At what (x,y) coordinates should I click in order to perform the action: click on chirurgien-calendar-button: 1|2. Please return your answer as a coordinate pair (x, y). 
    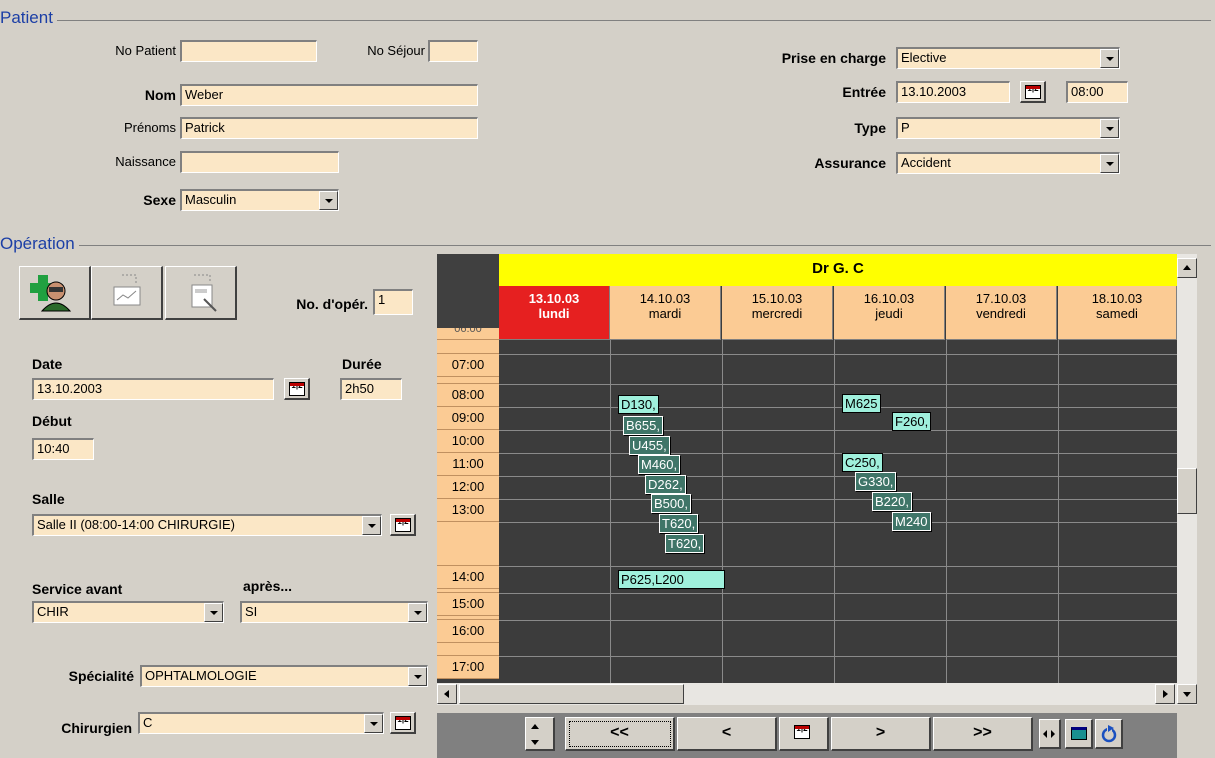
    Looking at the image, I should click on (403, 723).